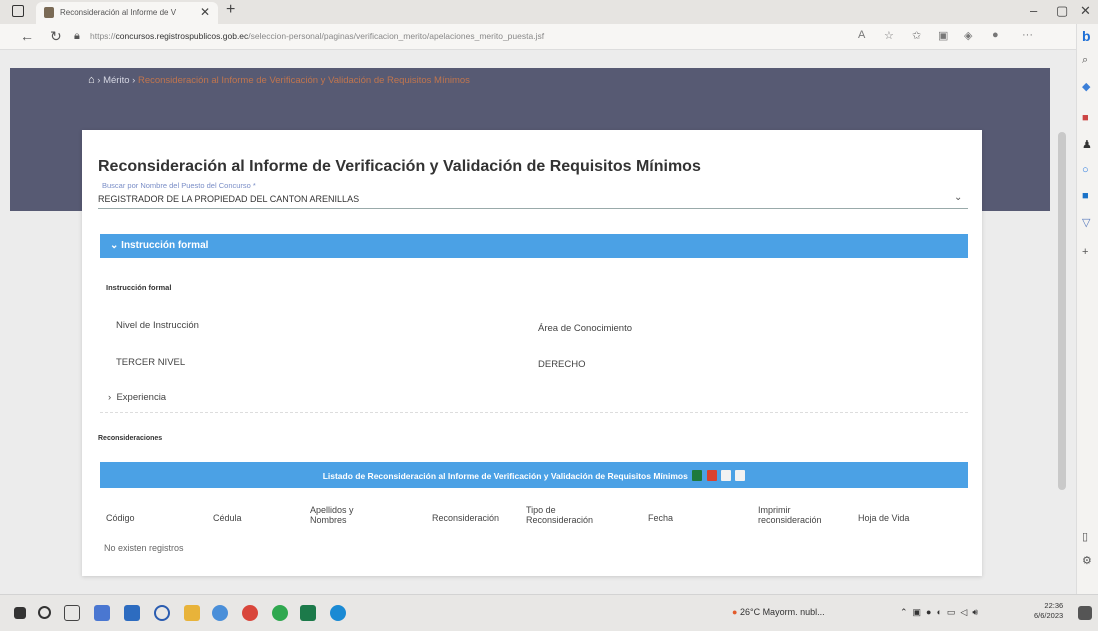 Image resolution: width=1098 pixels, height=631 pixels. Describe the element at coordinates (120, 518) in the screenshot. I see `col-codigo: Código` at that location.